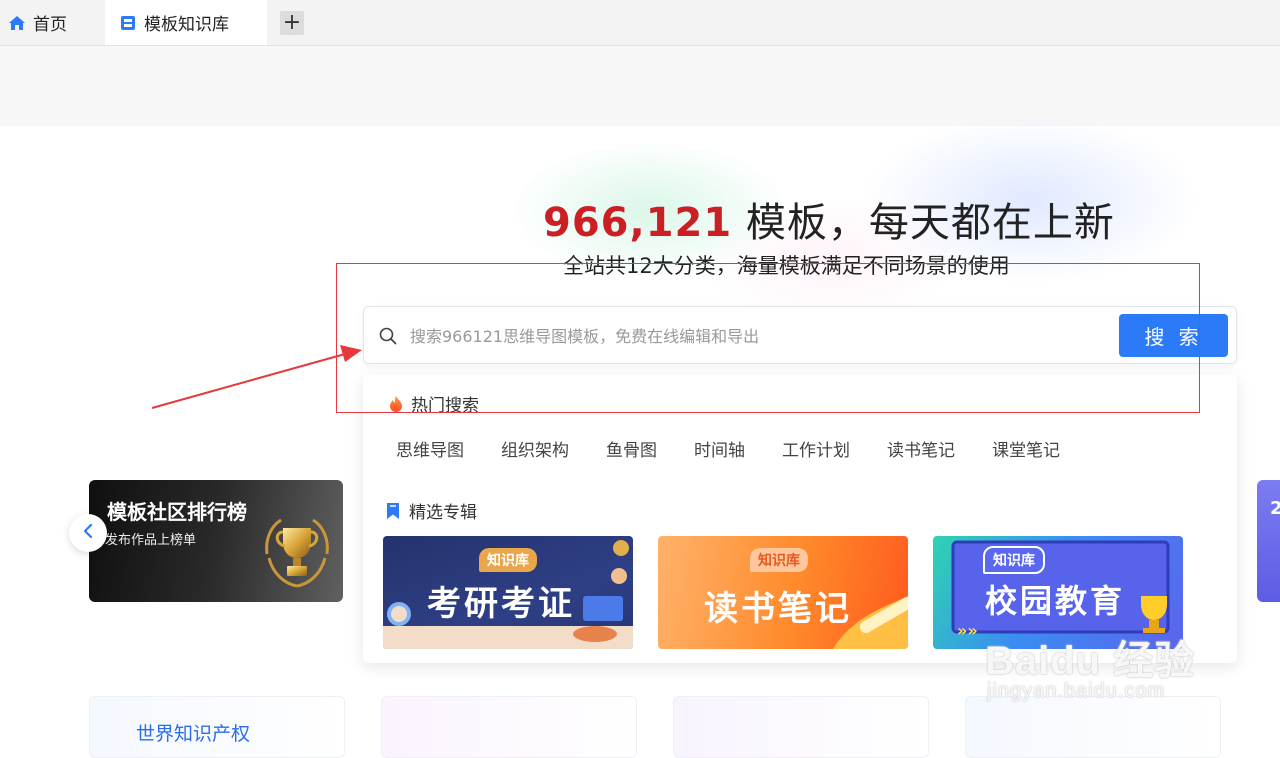 This screenshot has width=1280, height=758. I want to click on search-bar: 搜 索, so click(800, 335).